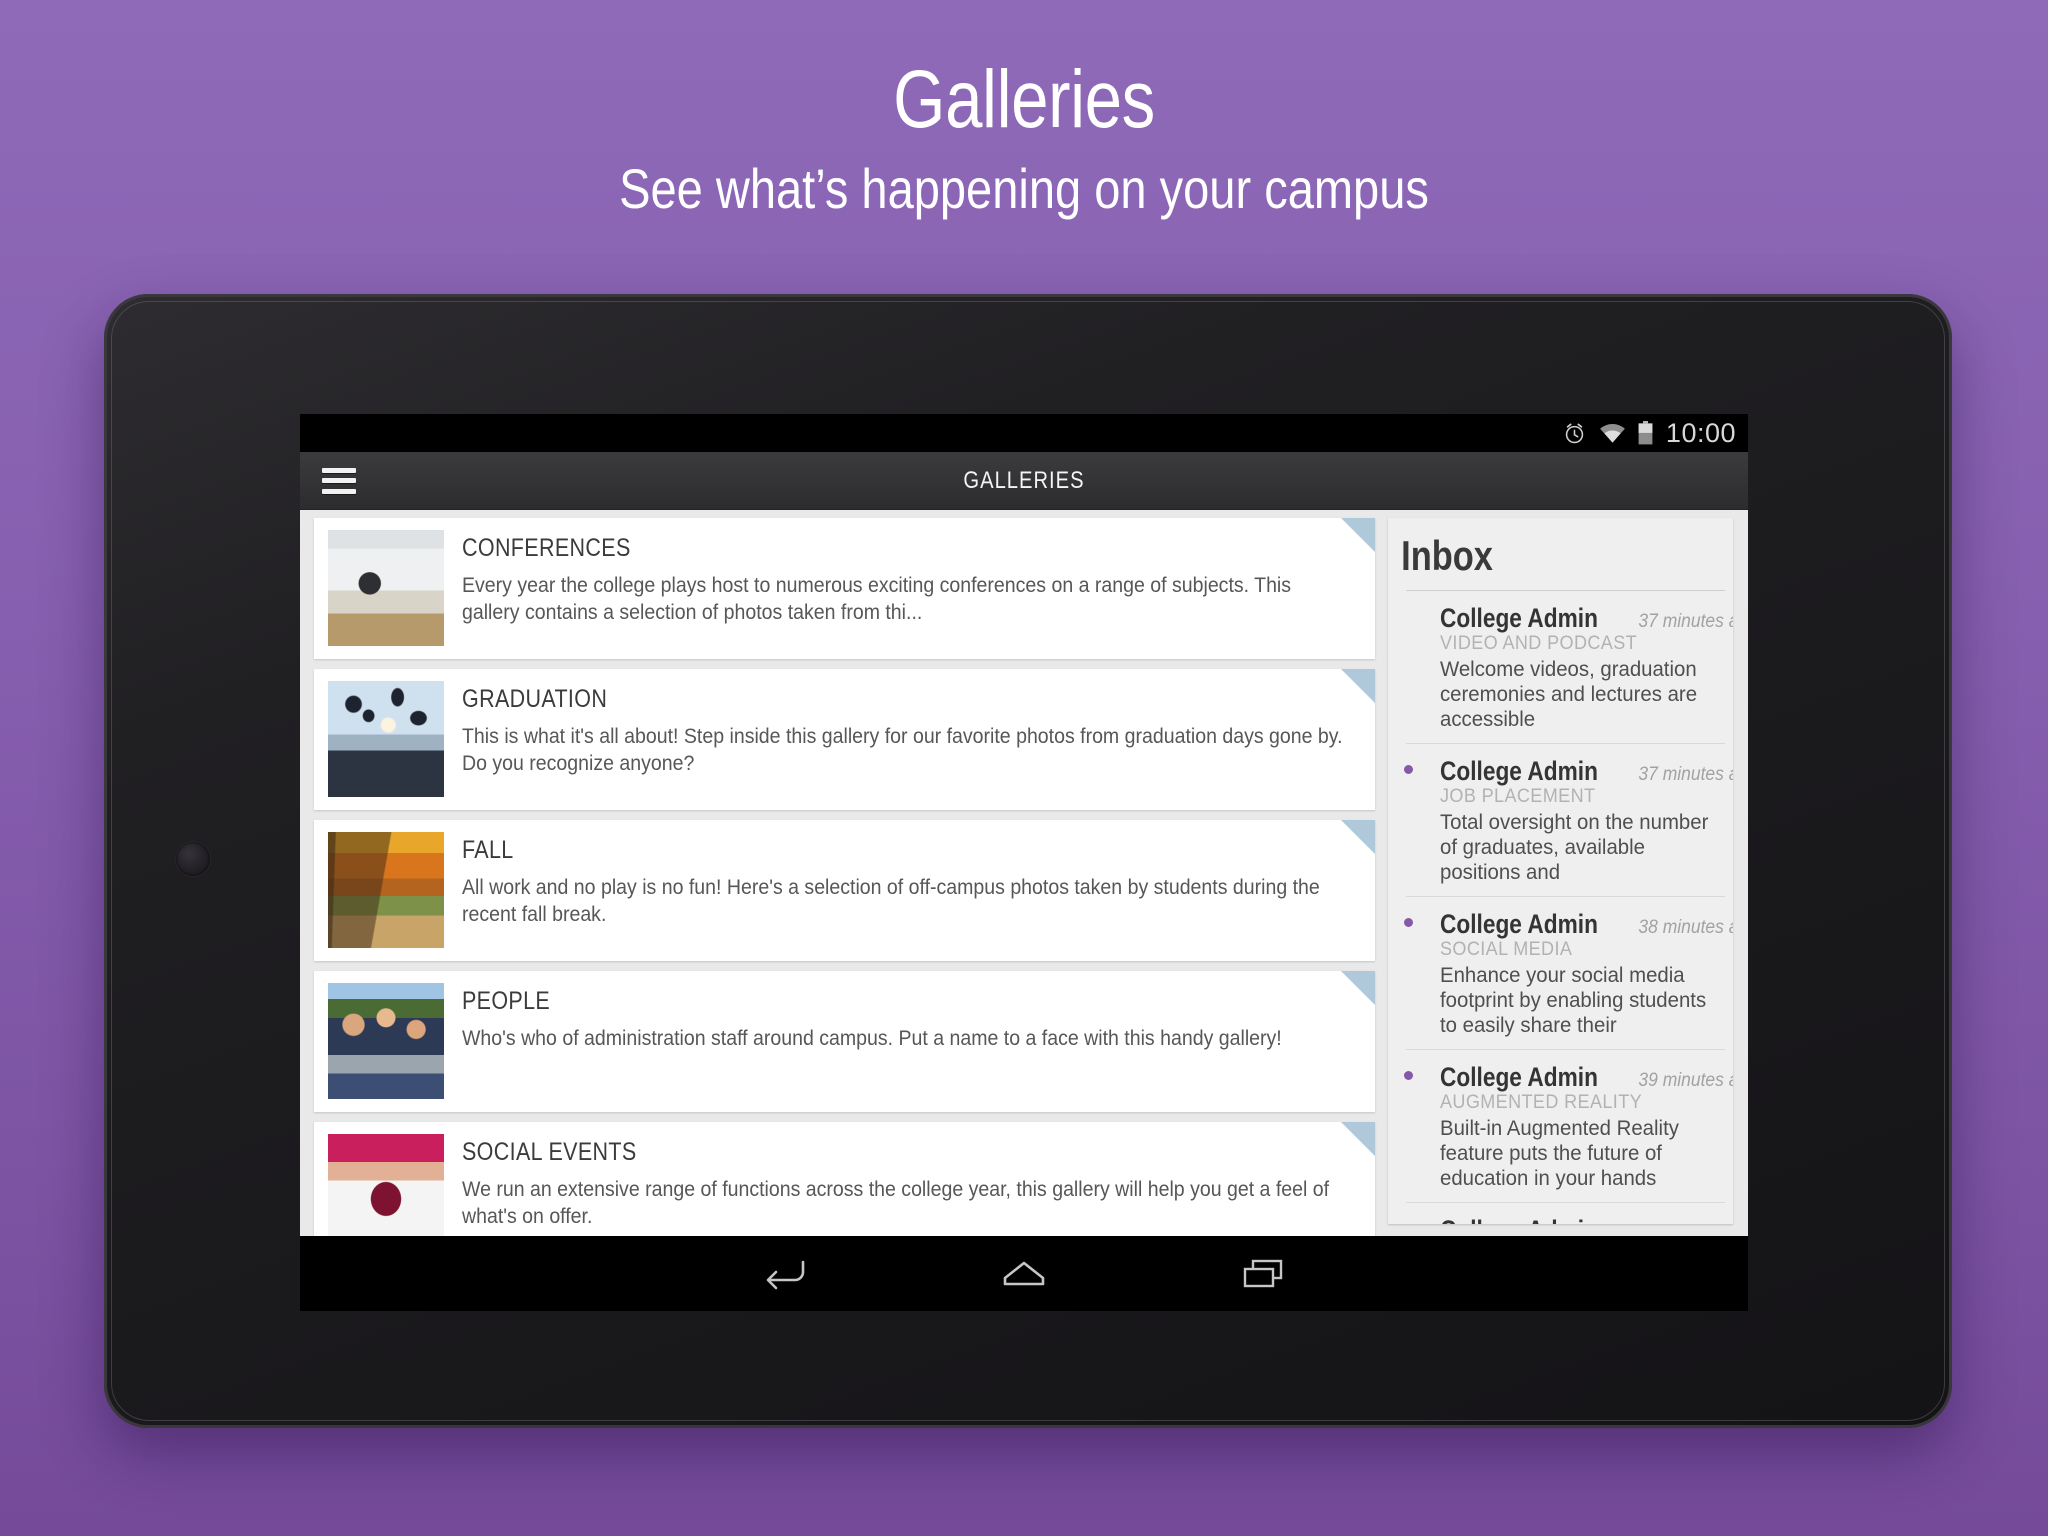  What do you see at coordinates (1518, 796) in the screenshot?
I see `message-category: JOB PLACEMENT` at bounding box center [1518, 796].